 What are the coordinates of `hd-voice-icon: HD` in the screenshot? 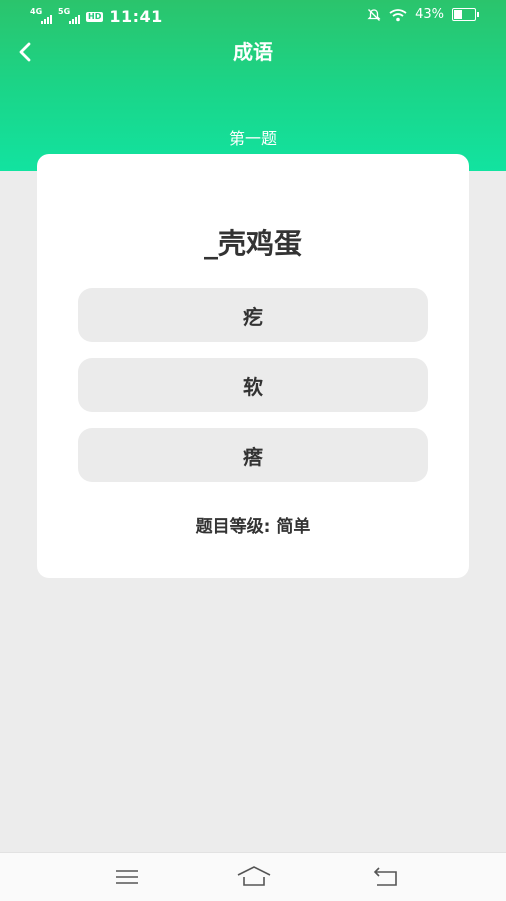 It's located at (95, 16).